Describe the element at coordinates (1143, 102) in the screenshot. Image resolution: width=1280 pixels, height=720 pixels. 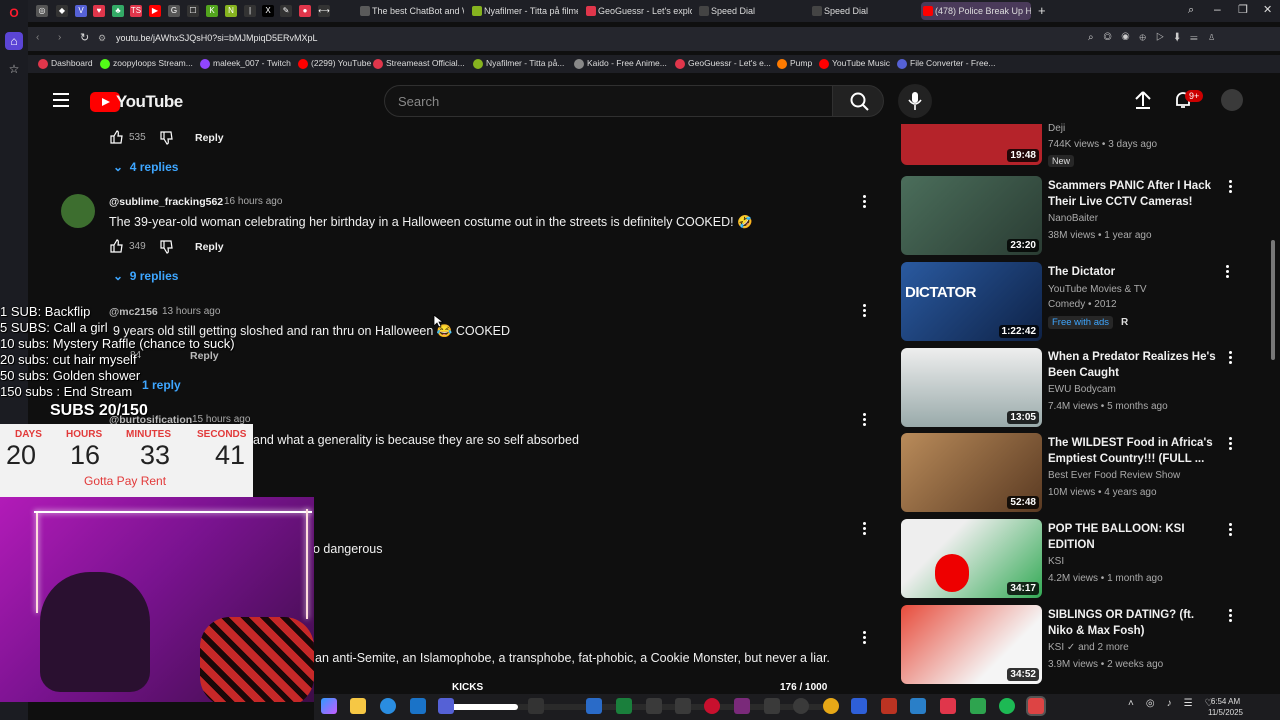
I see `create-upload-button` at that location.